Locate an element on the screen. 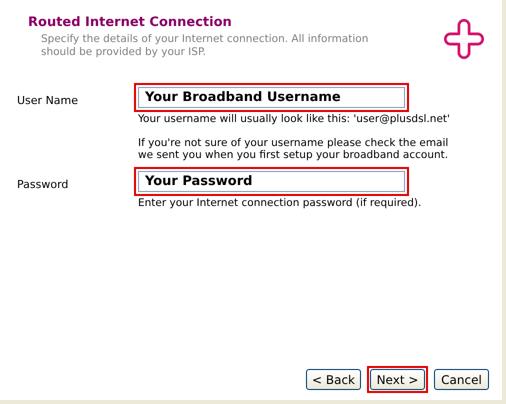 The height and width of the screenshot is (404, 506). help-text: If you're not sure of your username please check the email we sent you when you first setup your broadband account. is located at coordinates (294, 149).